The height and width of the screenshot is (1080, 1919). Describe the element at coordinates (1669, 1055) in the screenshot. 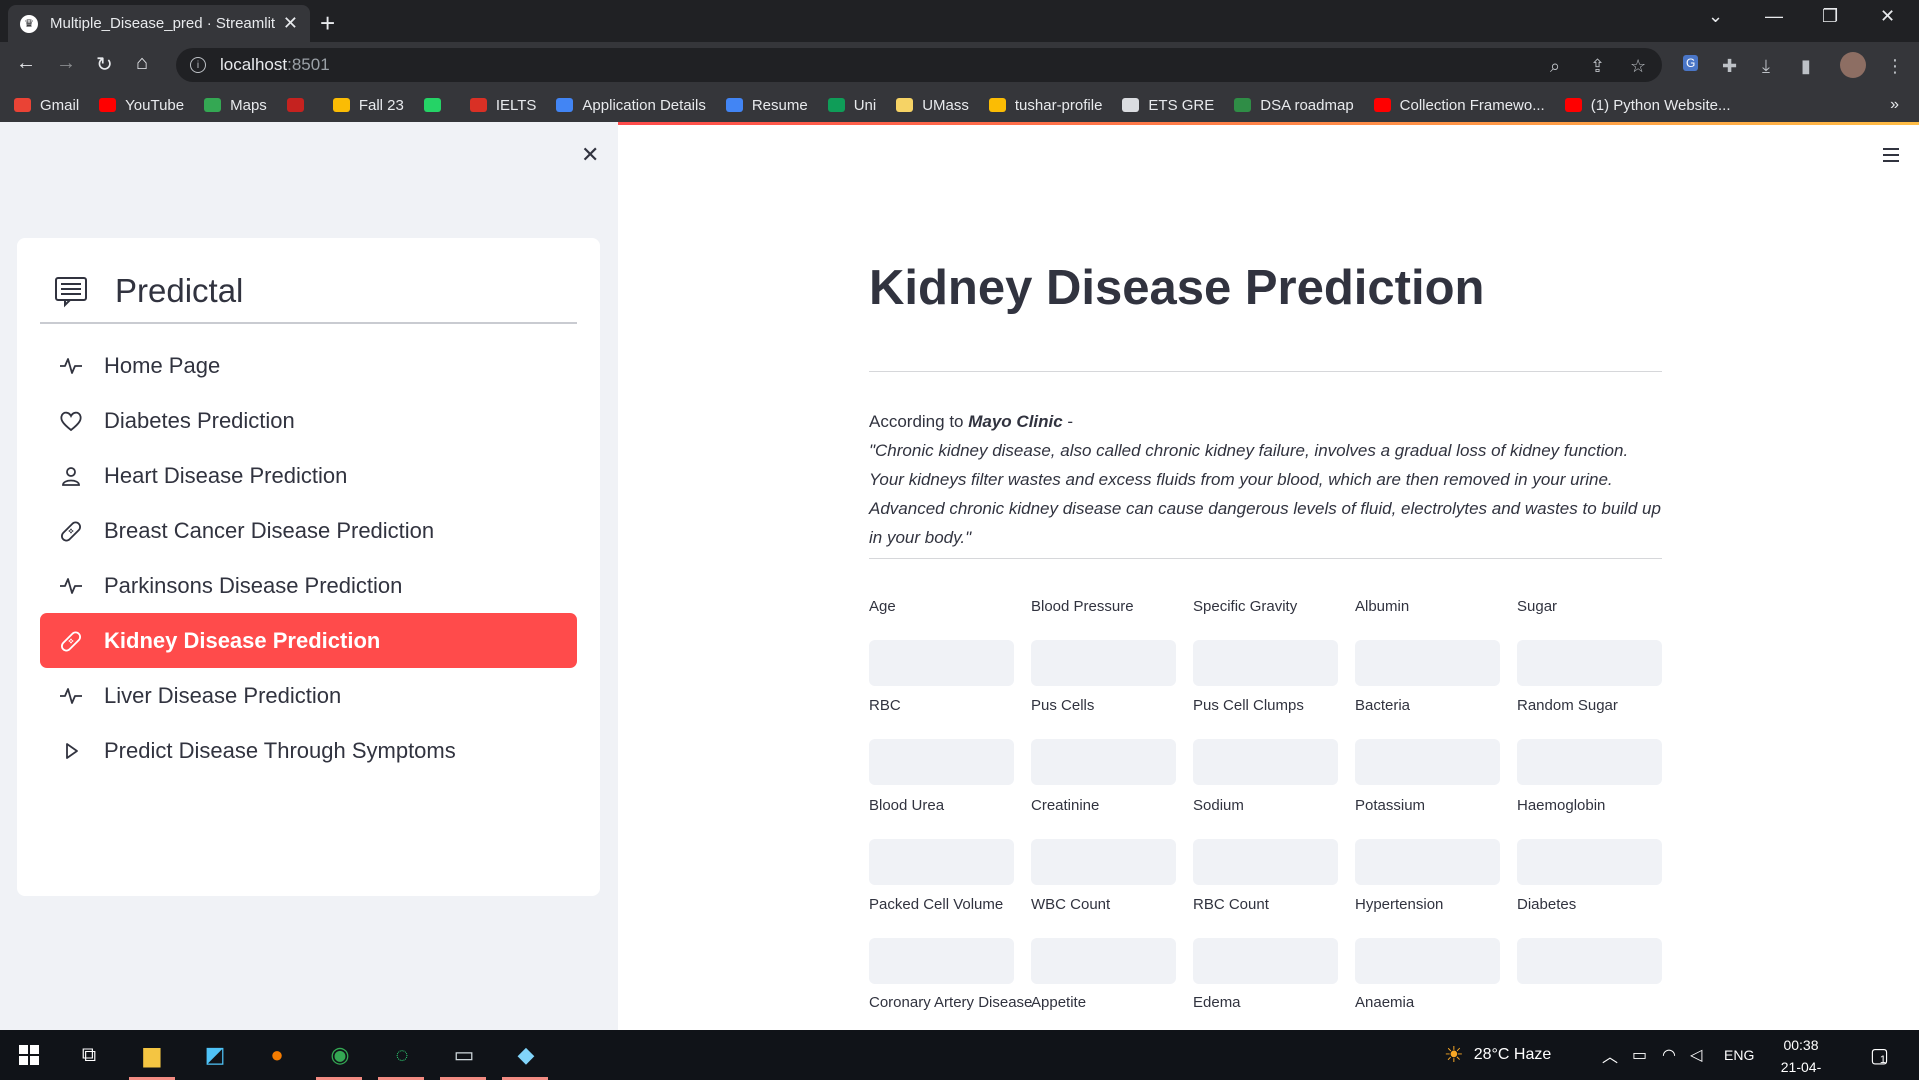

I see `wifi-icon: ◠` at that location.